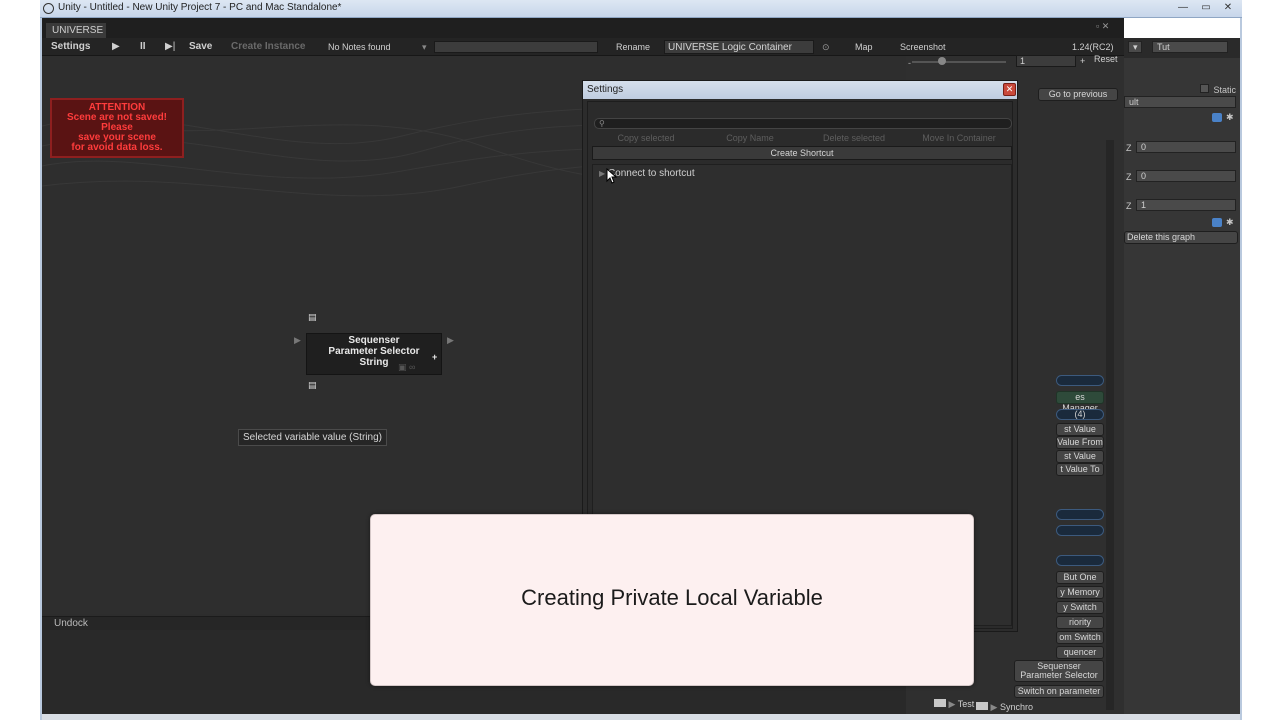 This screenshot has height=720, width=1280. What do you see at coordinates (359, 47) in the screenshot?
I see `notes-dropdown: No Notes found` at bounding box center [359, 47].